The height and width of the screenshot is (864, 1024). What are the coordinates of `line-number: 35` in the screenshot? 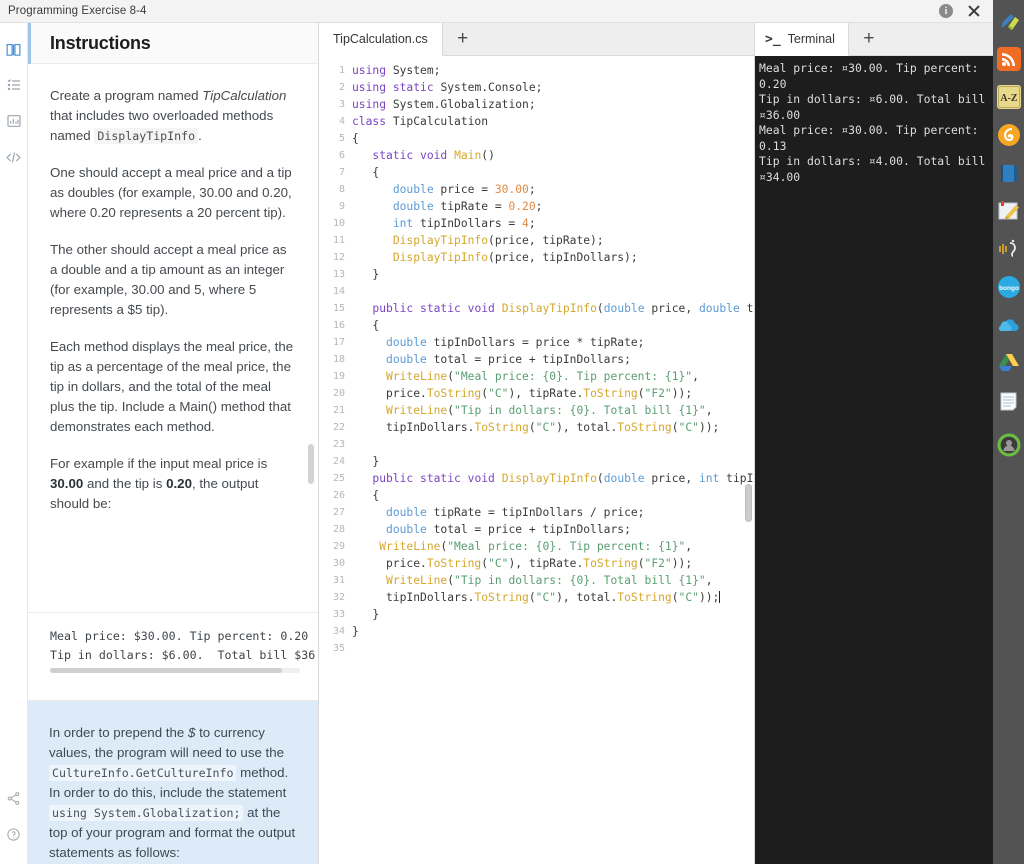 It's located at (338, 648).